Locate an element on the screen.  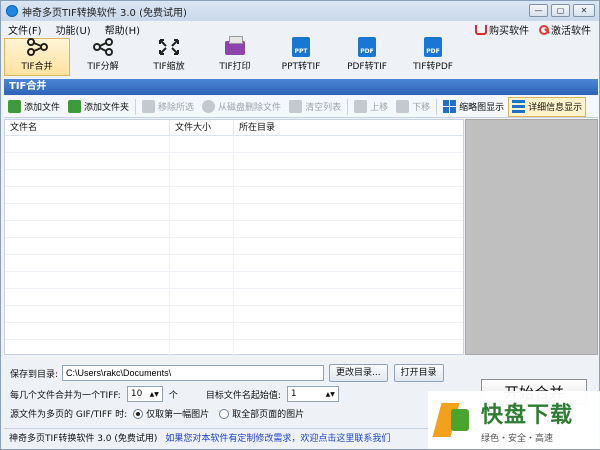
thumbnail-view-button: 缩略图显示 is located at coordinates (473, 107).